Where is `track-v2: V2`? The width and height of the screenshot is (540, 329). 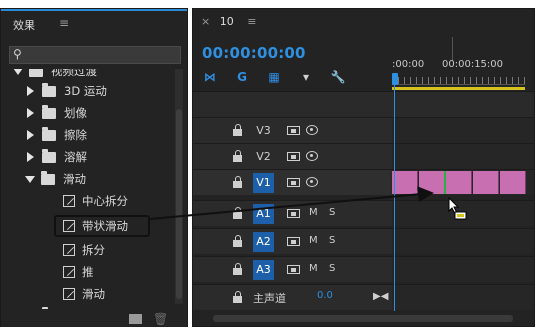 track-v2: V2 is located at coordinates (363, 156).